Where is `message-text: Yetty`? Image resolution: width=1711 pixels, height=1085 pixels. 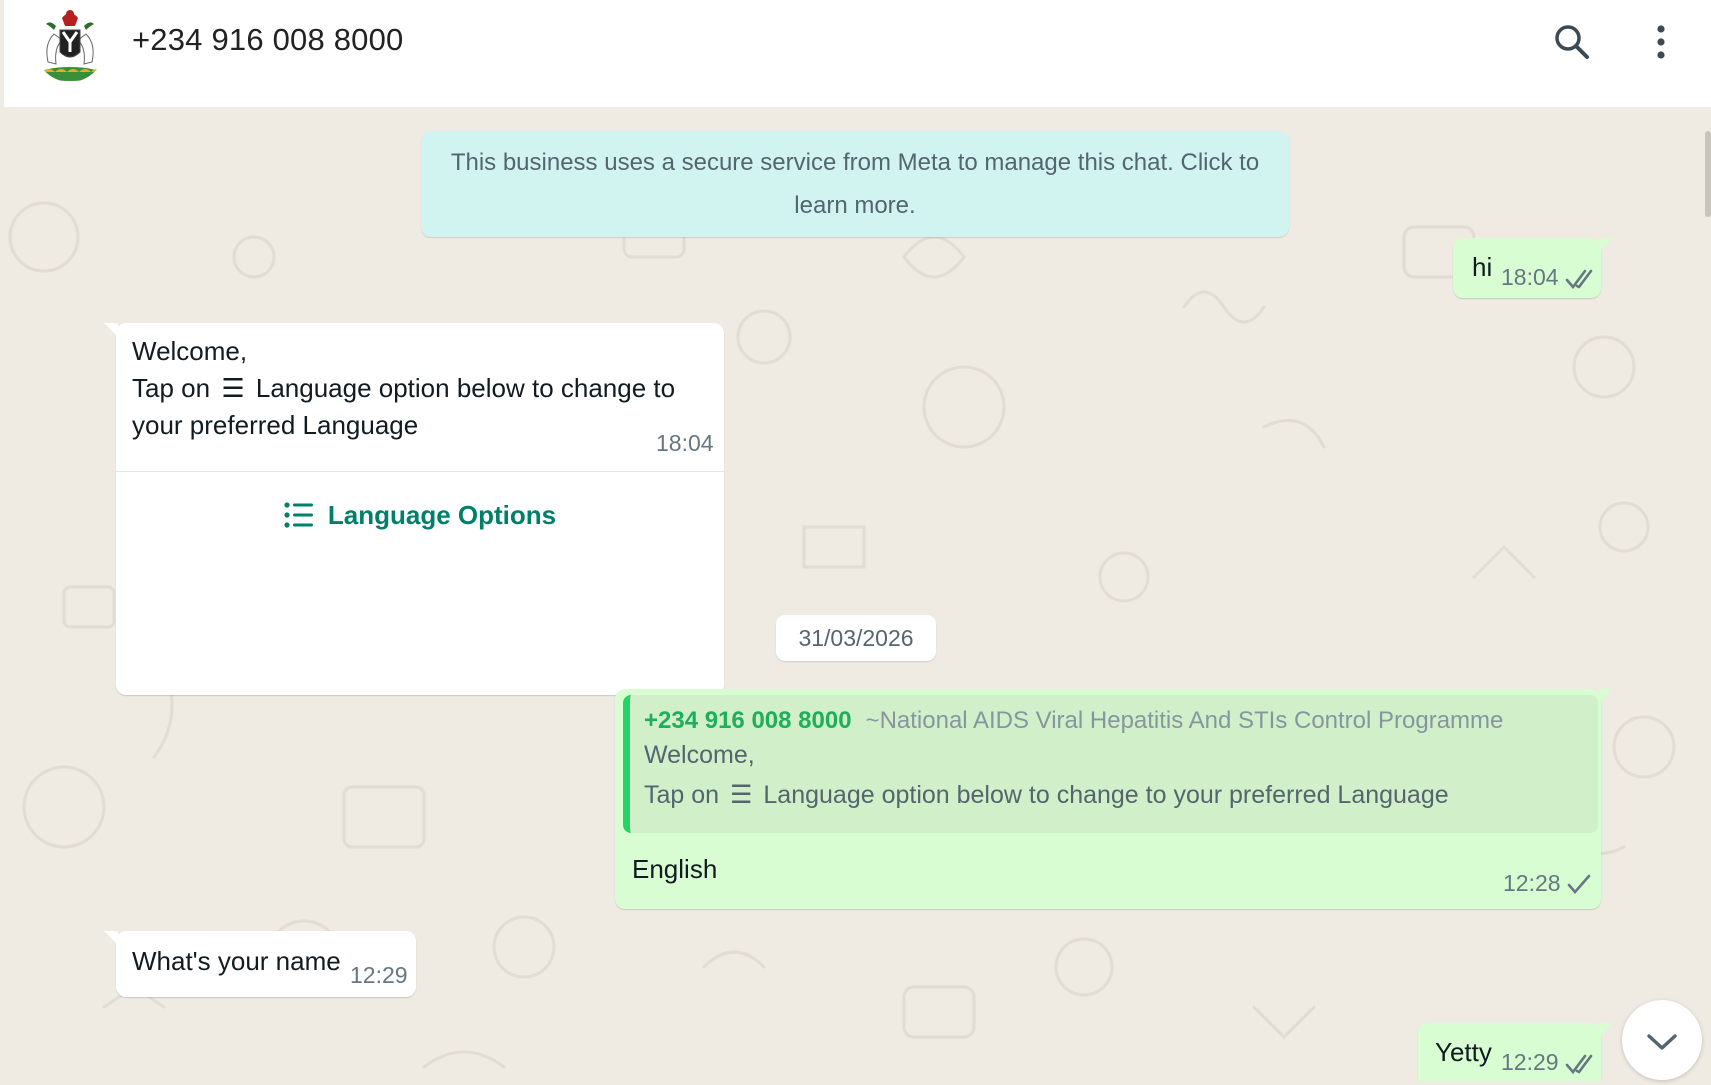 message-text: Yetty is located at coordinates (1463, 1052).